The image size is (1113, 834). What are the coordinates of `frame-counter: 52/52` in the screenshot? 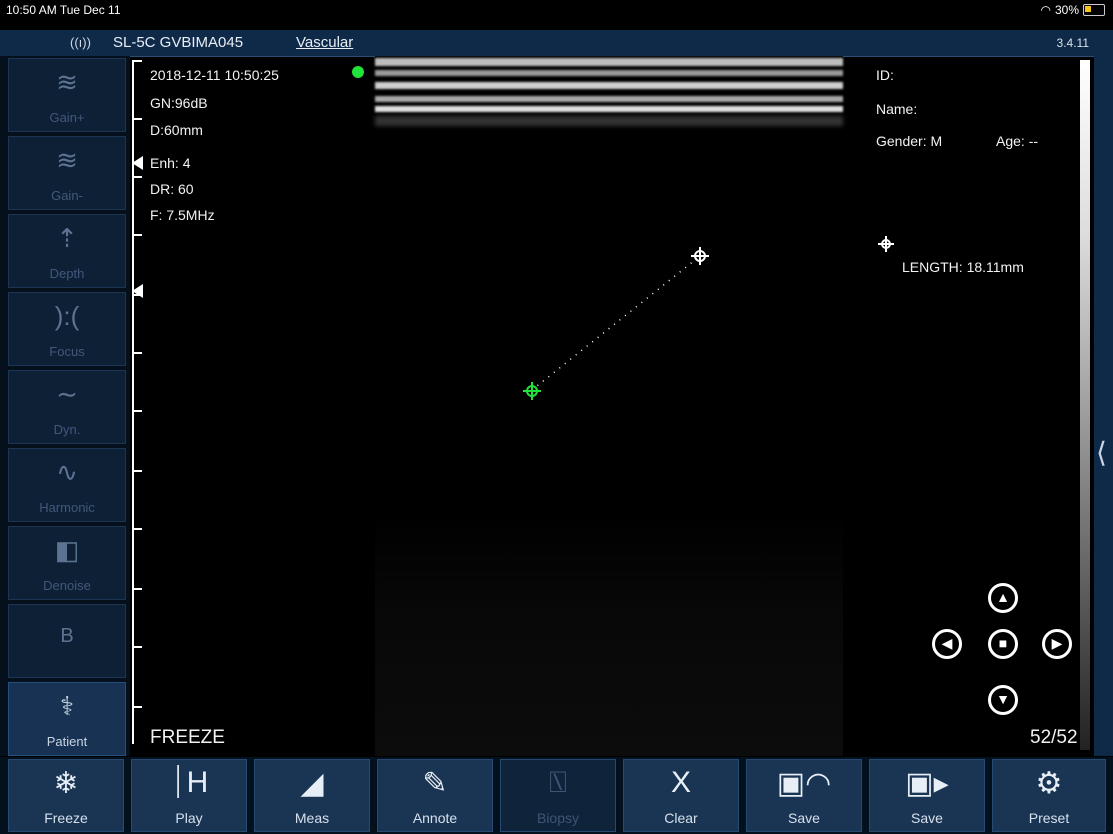 It's located at (1054, 737).